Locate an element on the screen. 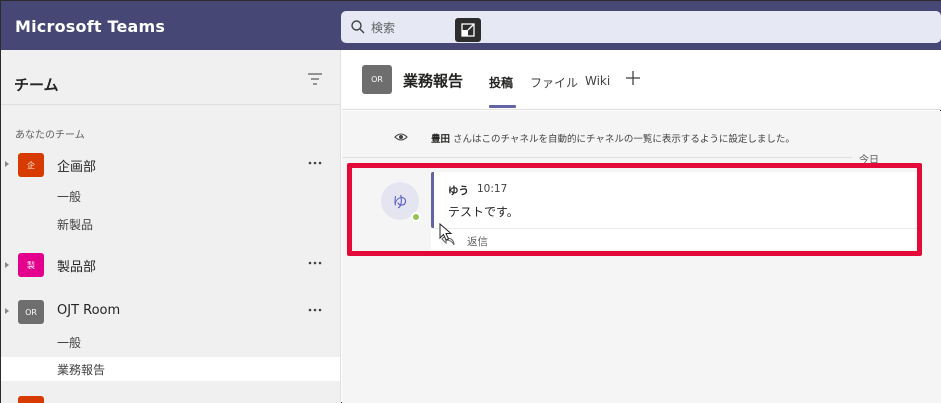  active-tab-indicator is located at coordinates (502, 106).